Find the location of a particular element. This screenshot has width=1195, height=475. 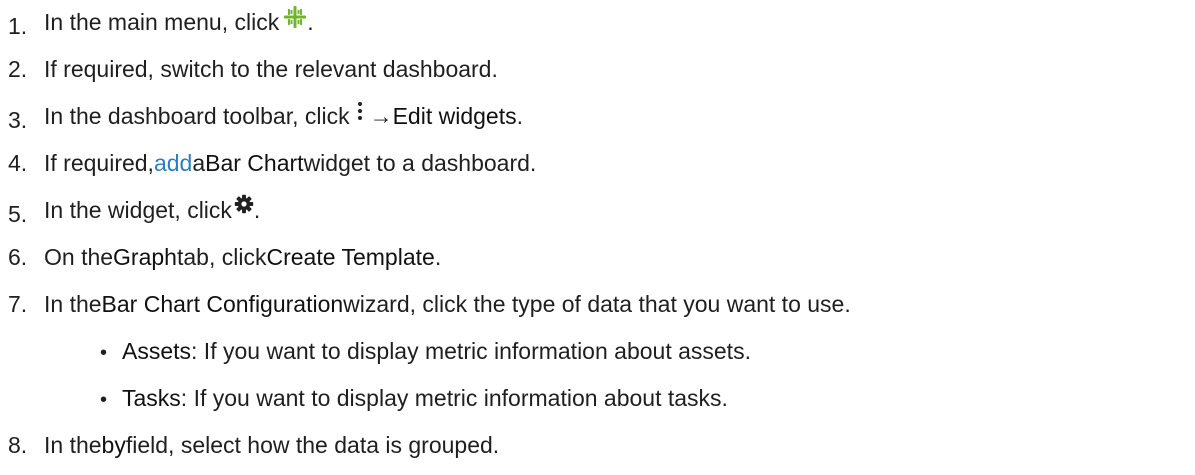

by-field-label: by is located at coordinates (113, 445).